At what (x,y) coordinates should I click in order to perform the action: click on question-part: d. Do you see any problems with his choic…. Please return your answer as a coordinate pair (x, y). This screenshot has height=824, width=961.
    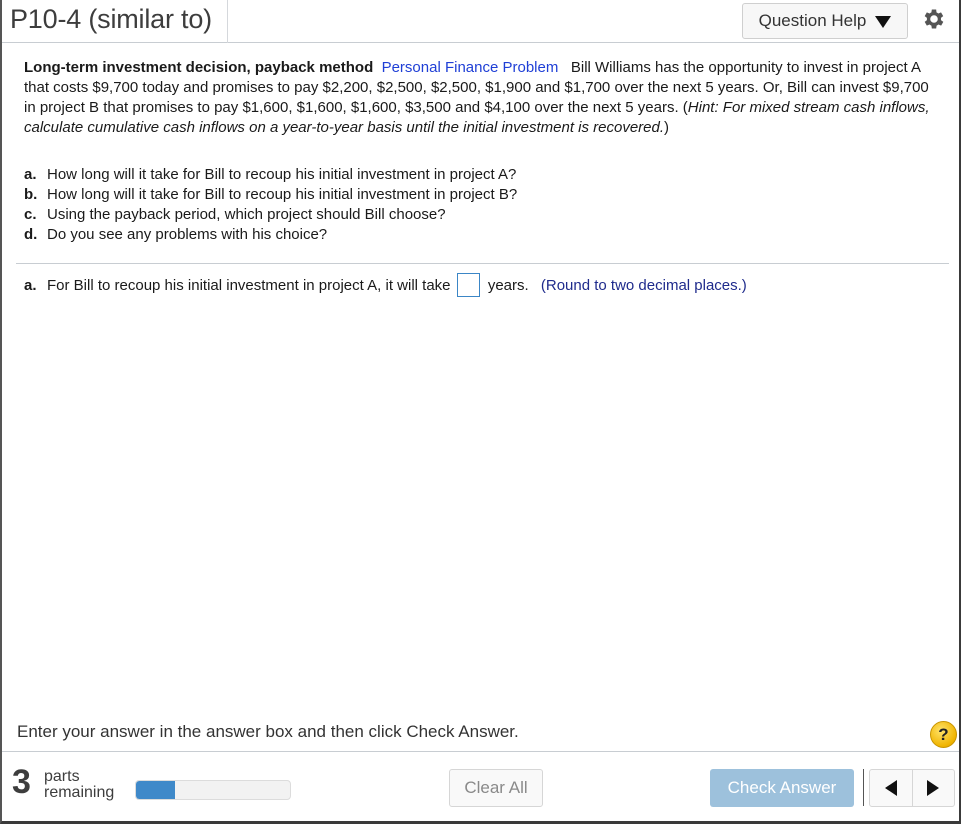
    Looking at the image, I should click on (483, 235).